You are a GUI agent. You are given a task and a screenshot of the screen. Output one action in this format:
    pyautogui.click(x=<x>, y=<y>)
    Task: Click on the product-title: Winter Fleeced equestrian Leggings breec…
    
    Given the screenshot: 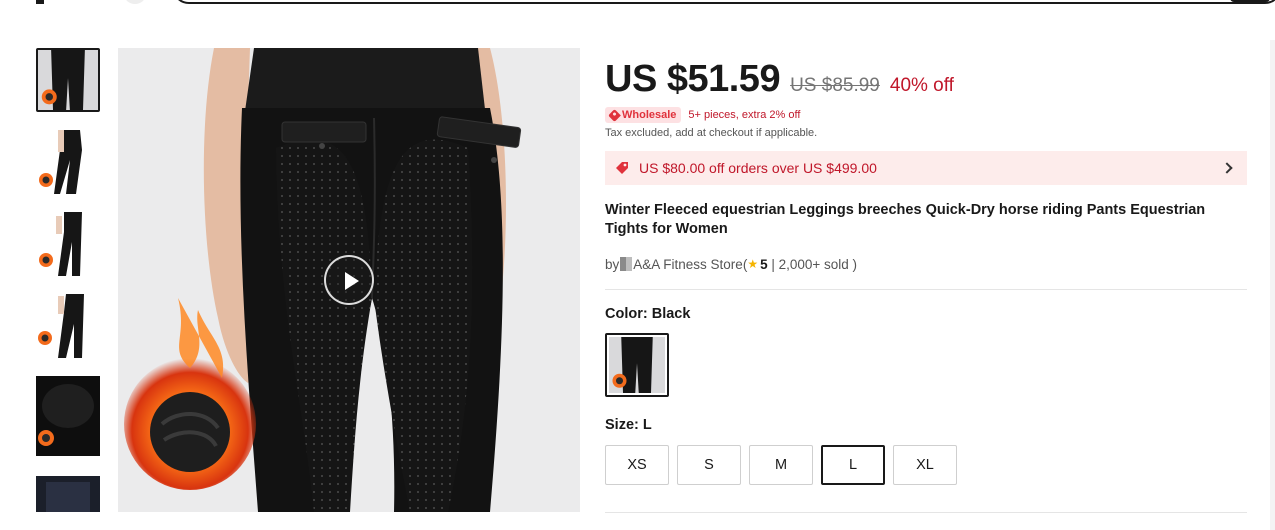 What is the action you would take?
    pyautogui.click(x=905, y=219)
    